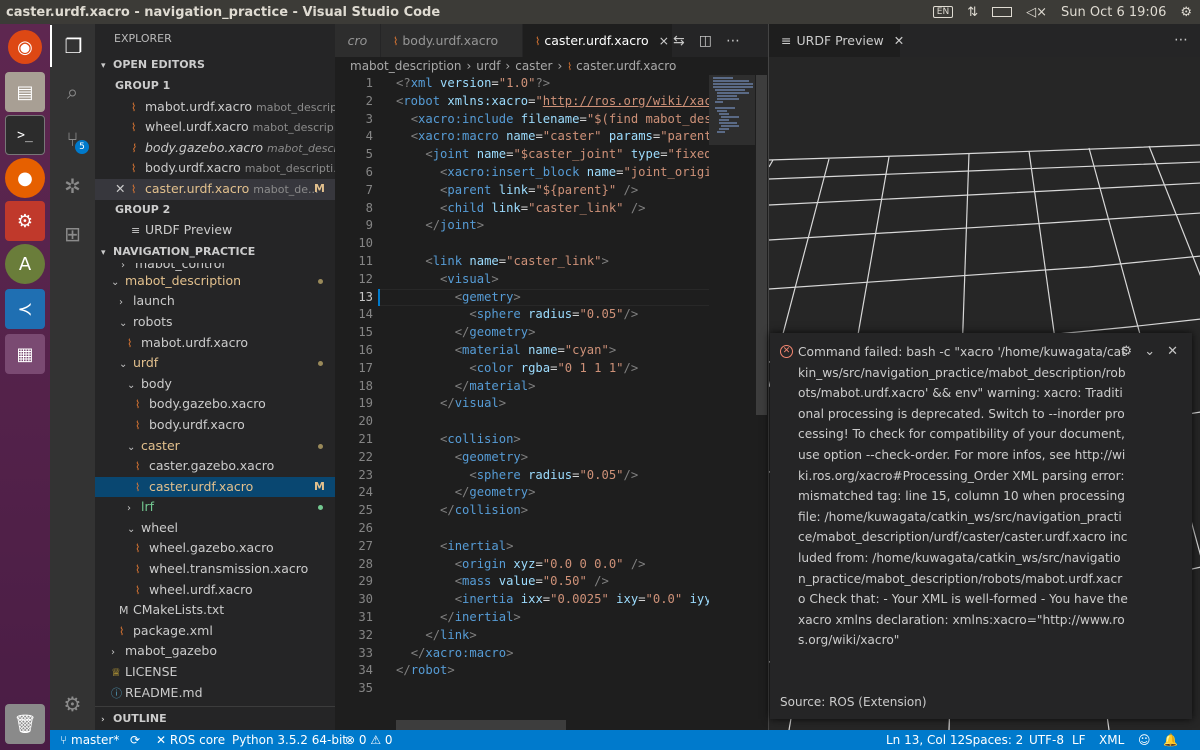 This screenshot has width=1200, height=750. I want to click on open-editors-header: ▾ OPEN EDITORS, so click(215, 65).